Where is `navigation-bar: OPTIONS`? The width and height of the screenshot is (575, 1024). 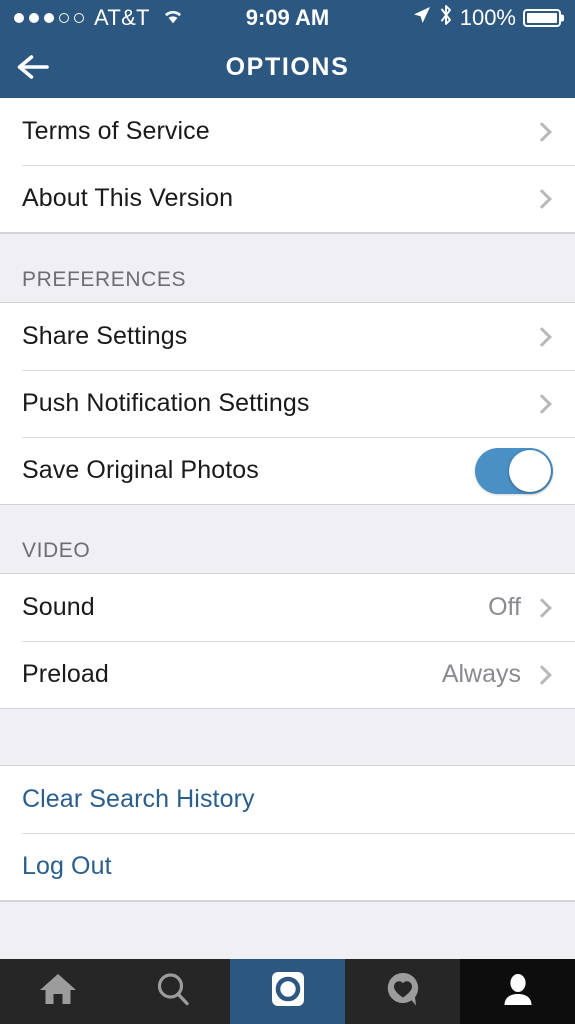 navigation-bar: OPTIONS is located at coordinates (287, 67).